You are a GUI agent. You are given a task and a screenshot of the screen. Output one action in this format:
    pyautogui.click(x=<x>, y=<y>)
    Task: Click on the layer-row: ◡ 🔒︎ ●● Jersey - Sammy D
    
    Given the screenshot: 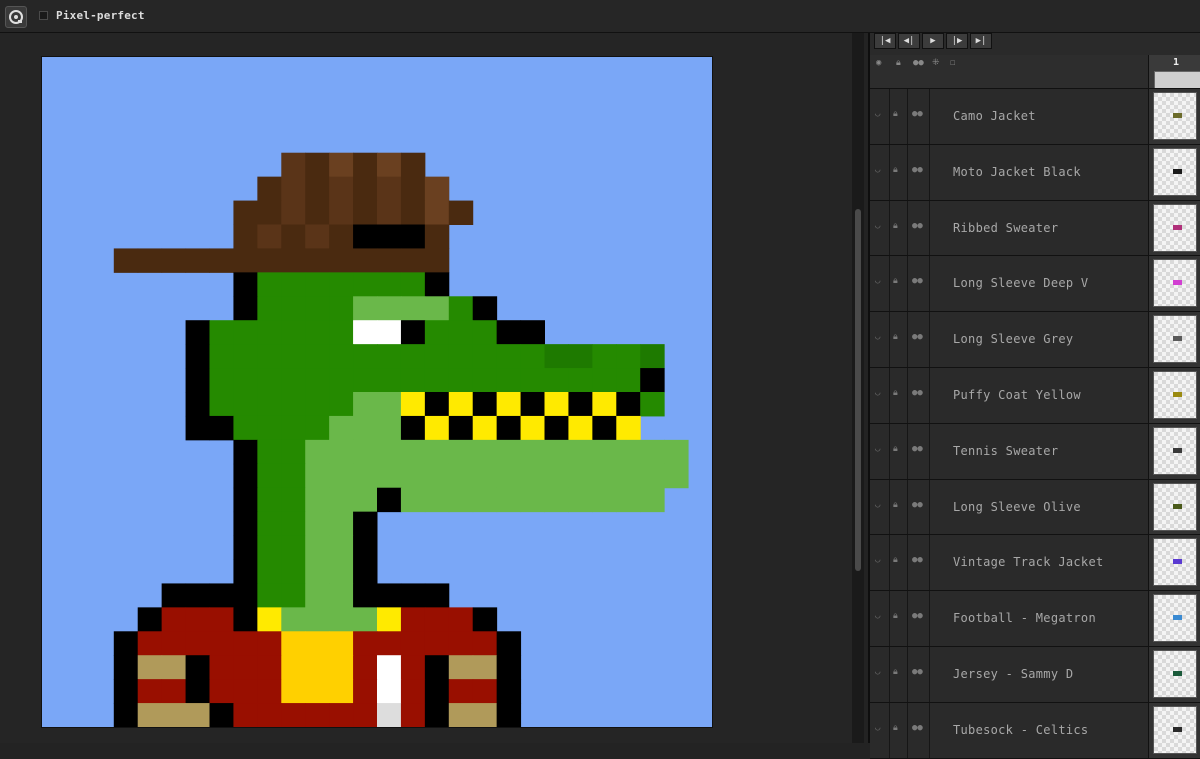 What is the action you would take?
    pyautogui.click(x=1035, y=674)
    